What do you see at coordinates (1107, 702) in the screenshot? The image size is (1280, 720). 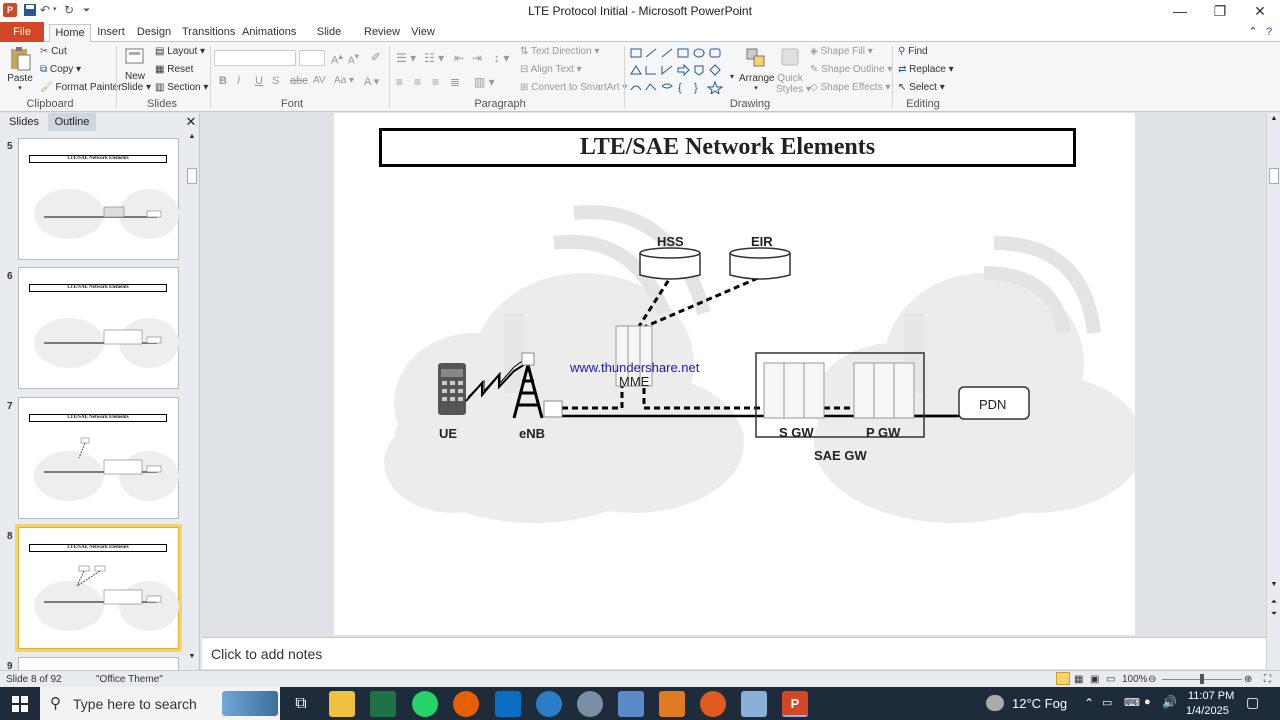 I see `battery-icon: ▭` at bounding box center [1107, 702].